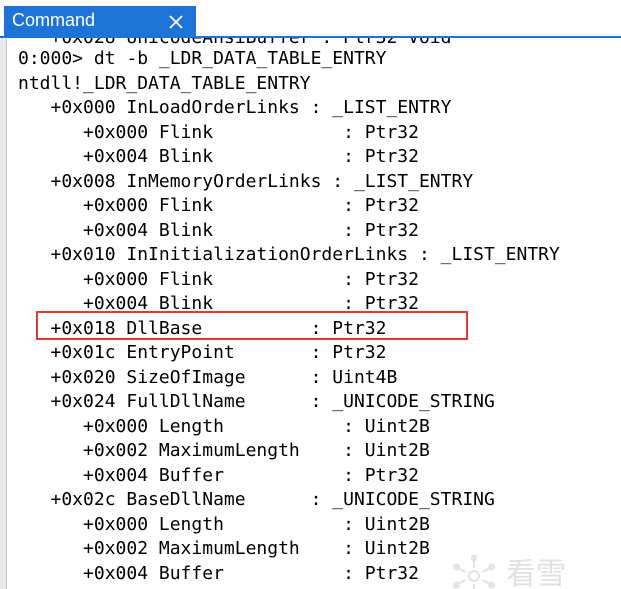 This screenshot has height=589, width=621. Describe the element at coordinates (164, 83) in the screenshot. I see `console-line: ntdll!_LDR_DATA_TABLE_ENTRY` at that location.